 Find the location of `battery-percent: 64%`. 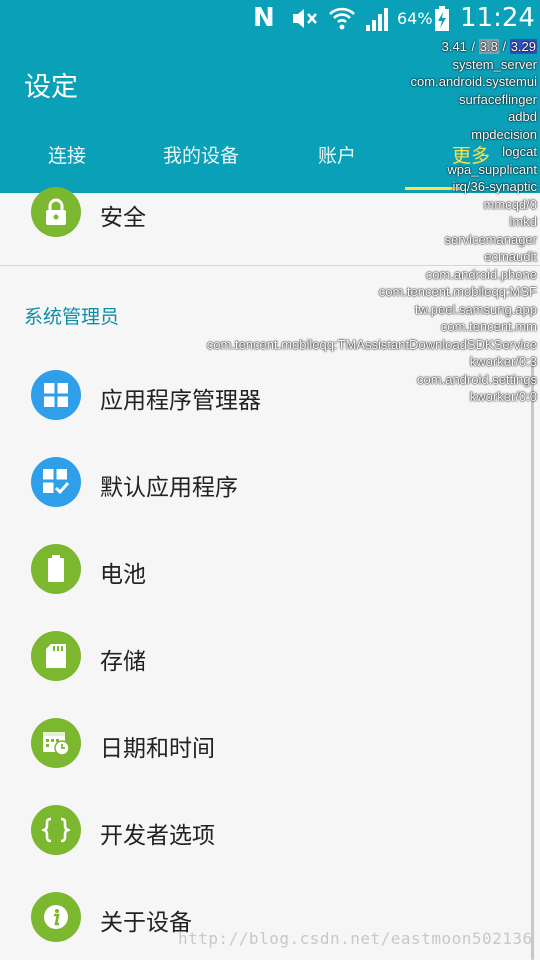

battery-percent: 64% is located at coordinates (415, 18).